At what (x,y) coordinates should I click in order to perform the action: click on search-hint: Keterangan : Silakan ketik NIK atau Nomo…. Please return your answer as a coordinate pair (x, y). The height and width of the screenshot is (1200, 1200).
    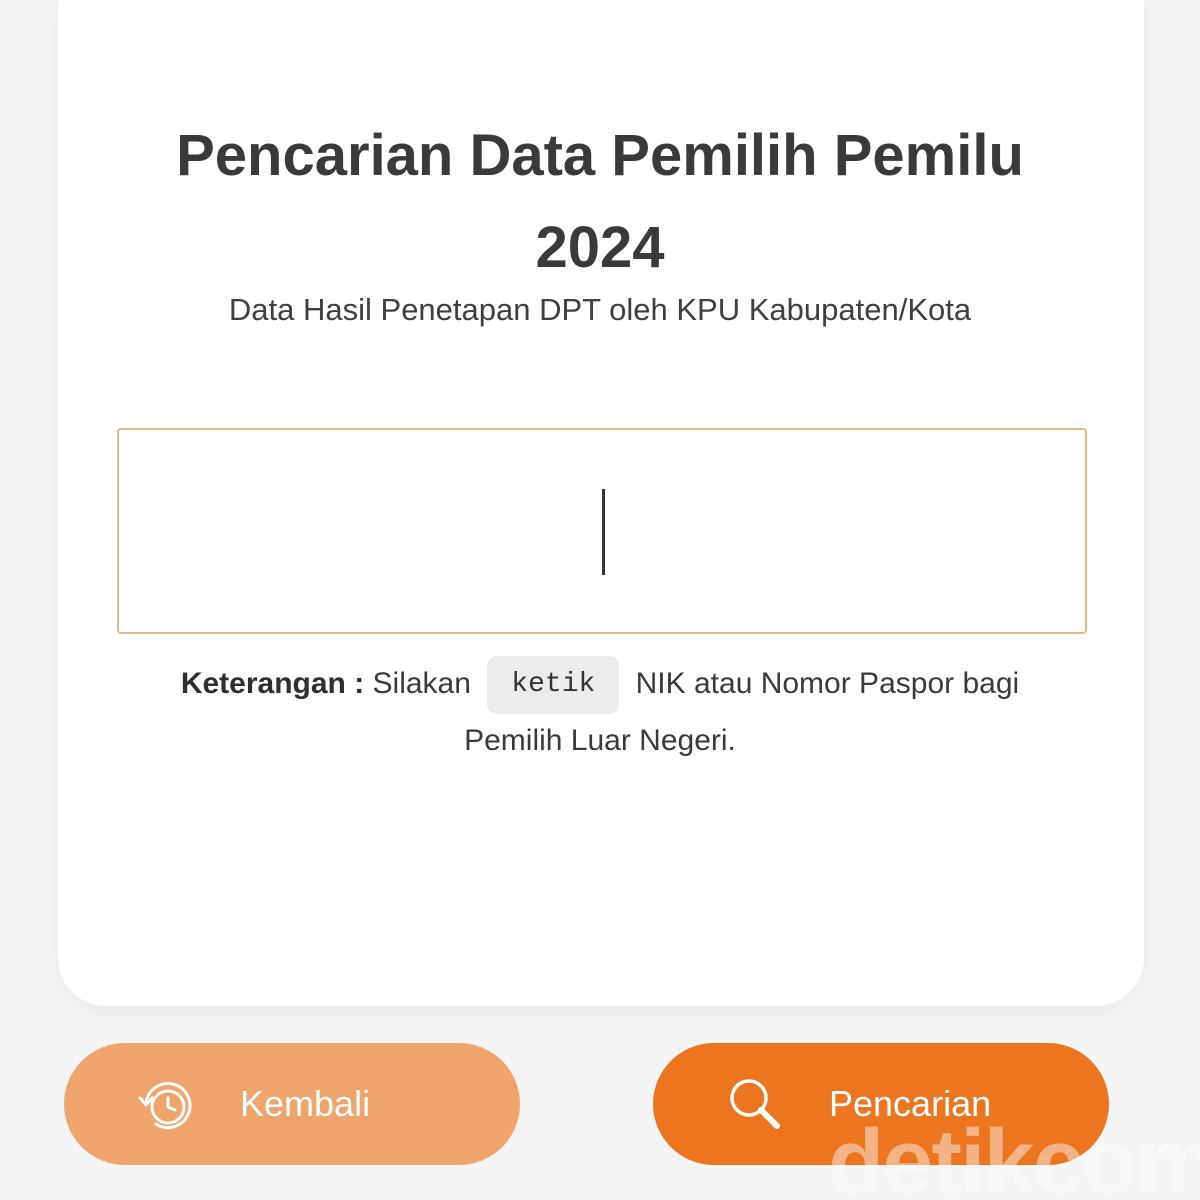
    Looking at the image, I should click on (600, 712).